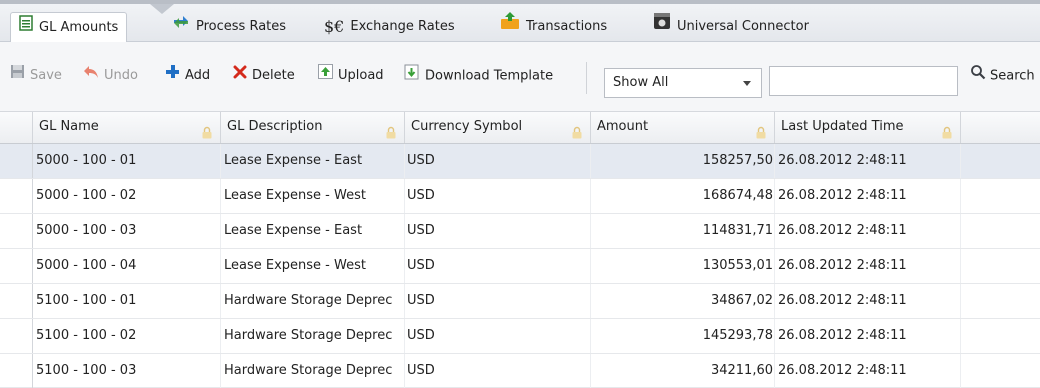 The width and height of the screenshot is (1040, 388). What do you see at coordinates (586, 78) in the screenshot?
I see `toolbar-separator` at bounding box center [586, 78].